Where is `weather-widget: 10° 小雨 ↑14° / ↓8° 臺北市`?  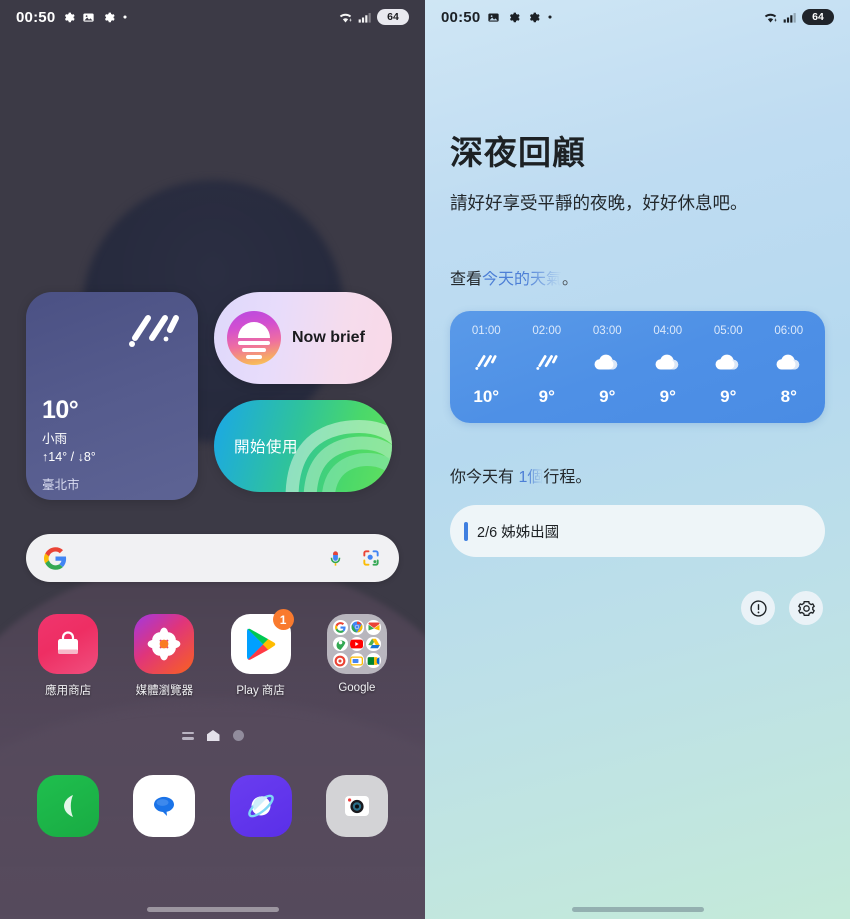
weather-widget: 10° 小雨 ↑14° / ↓8° 臺北市 is located at coordinates (112, 396).